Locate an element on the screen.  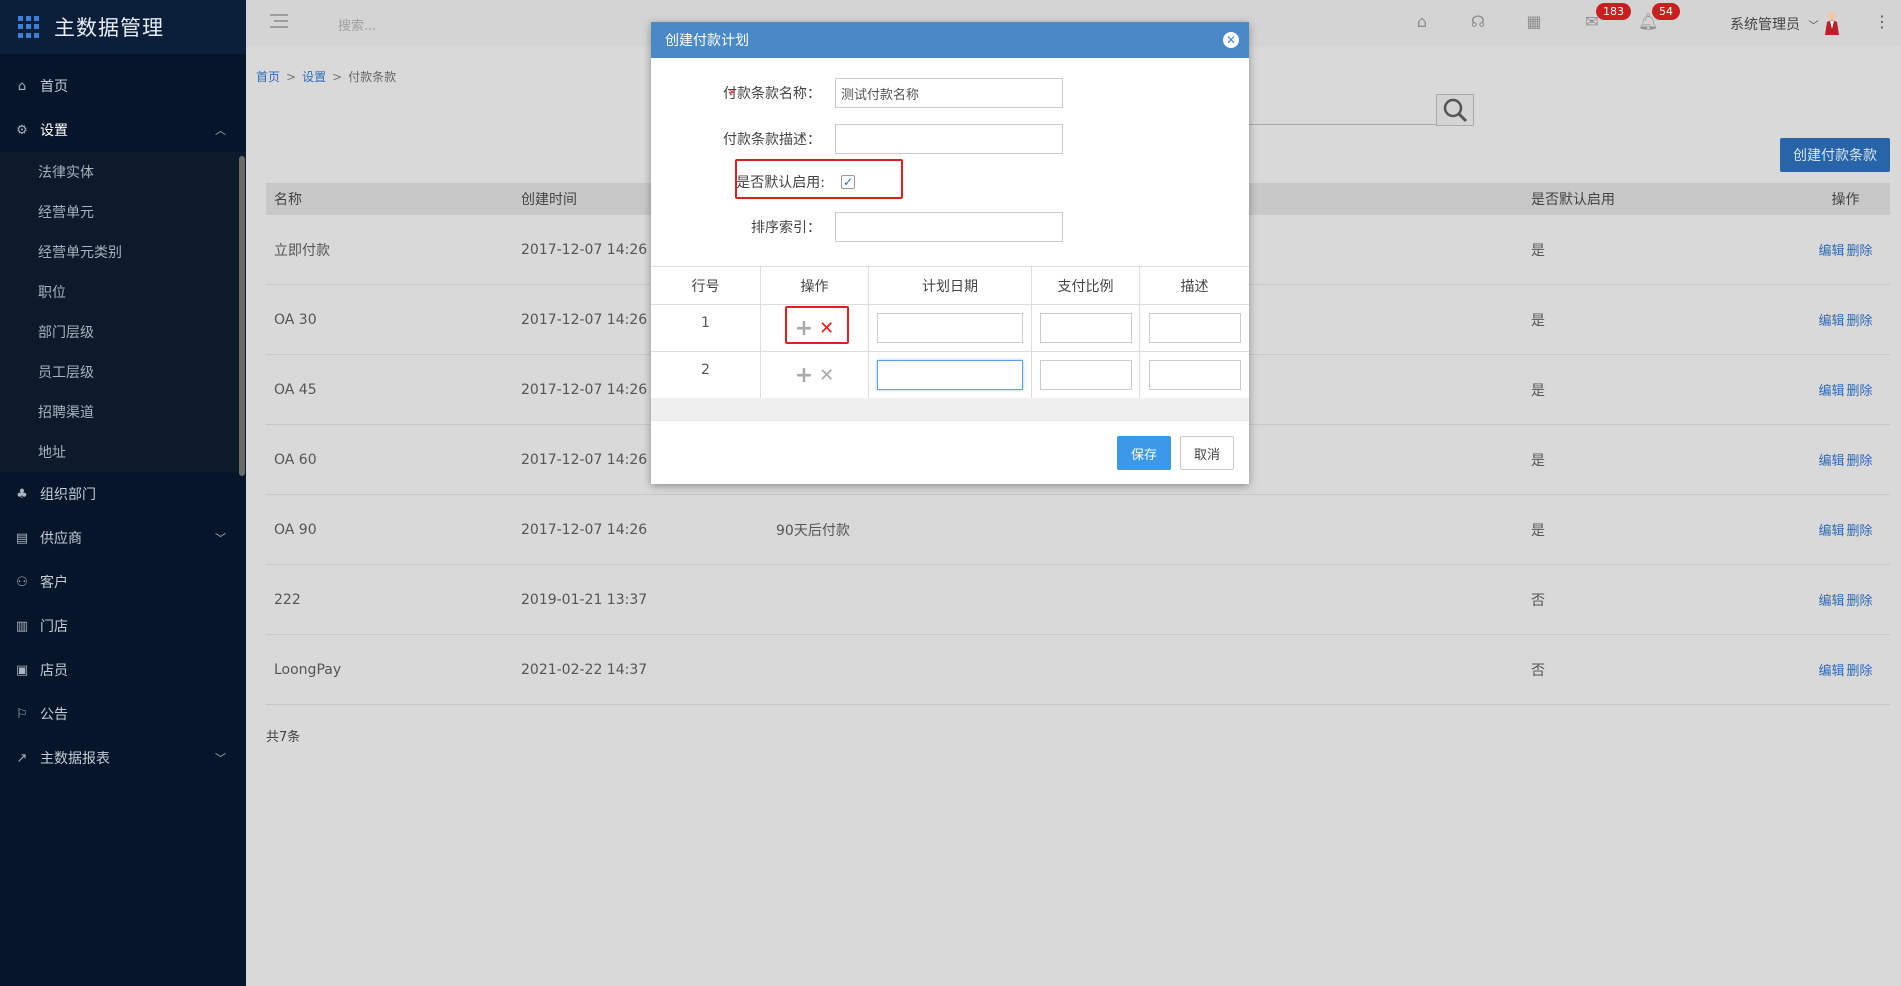
customer-icon: ⚇ is located at coordinates (22, 582).